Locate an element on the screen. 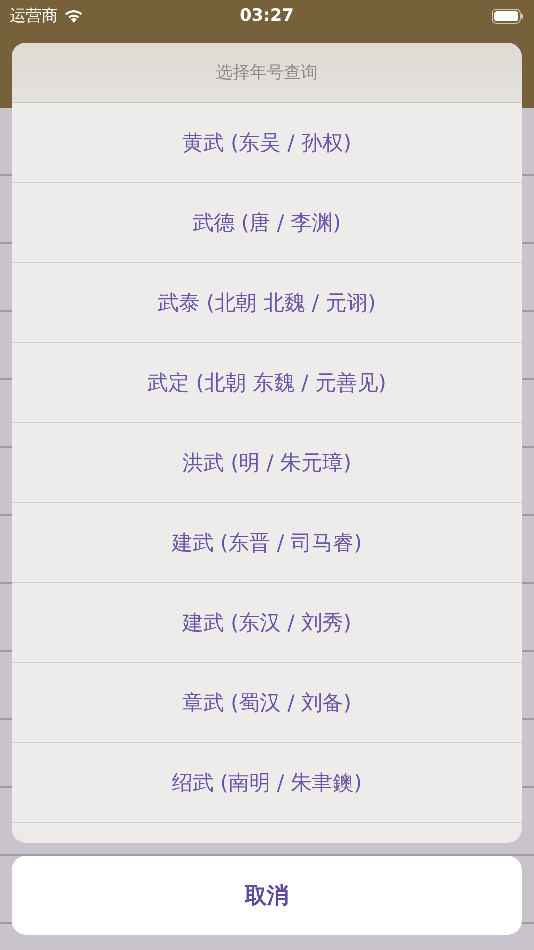 This screenshot has width=534, height=950. carrier-name: 运营商 is located at coordinates (34, 16).